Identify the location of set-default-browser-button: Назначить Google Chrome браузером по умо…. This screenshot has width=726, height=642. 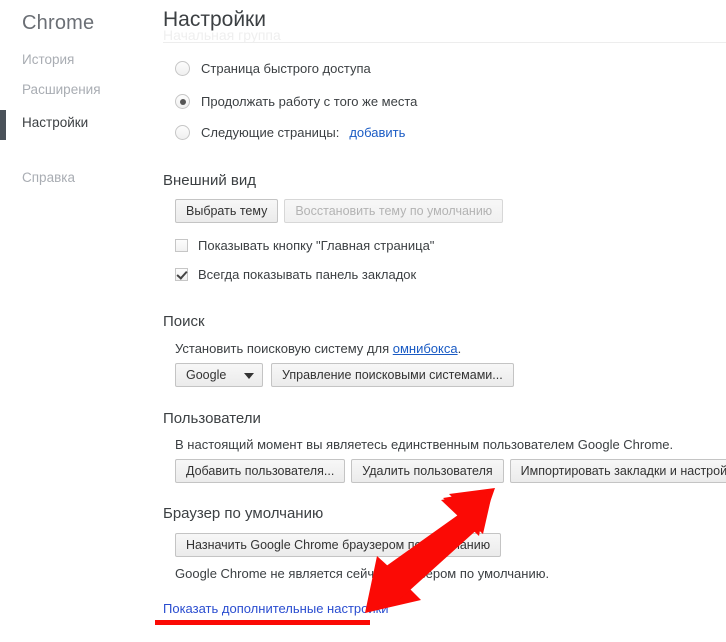
(338, 545).